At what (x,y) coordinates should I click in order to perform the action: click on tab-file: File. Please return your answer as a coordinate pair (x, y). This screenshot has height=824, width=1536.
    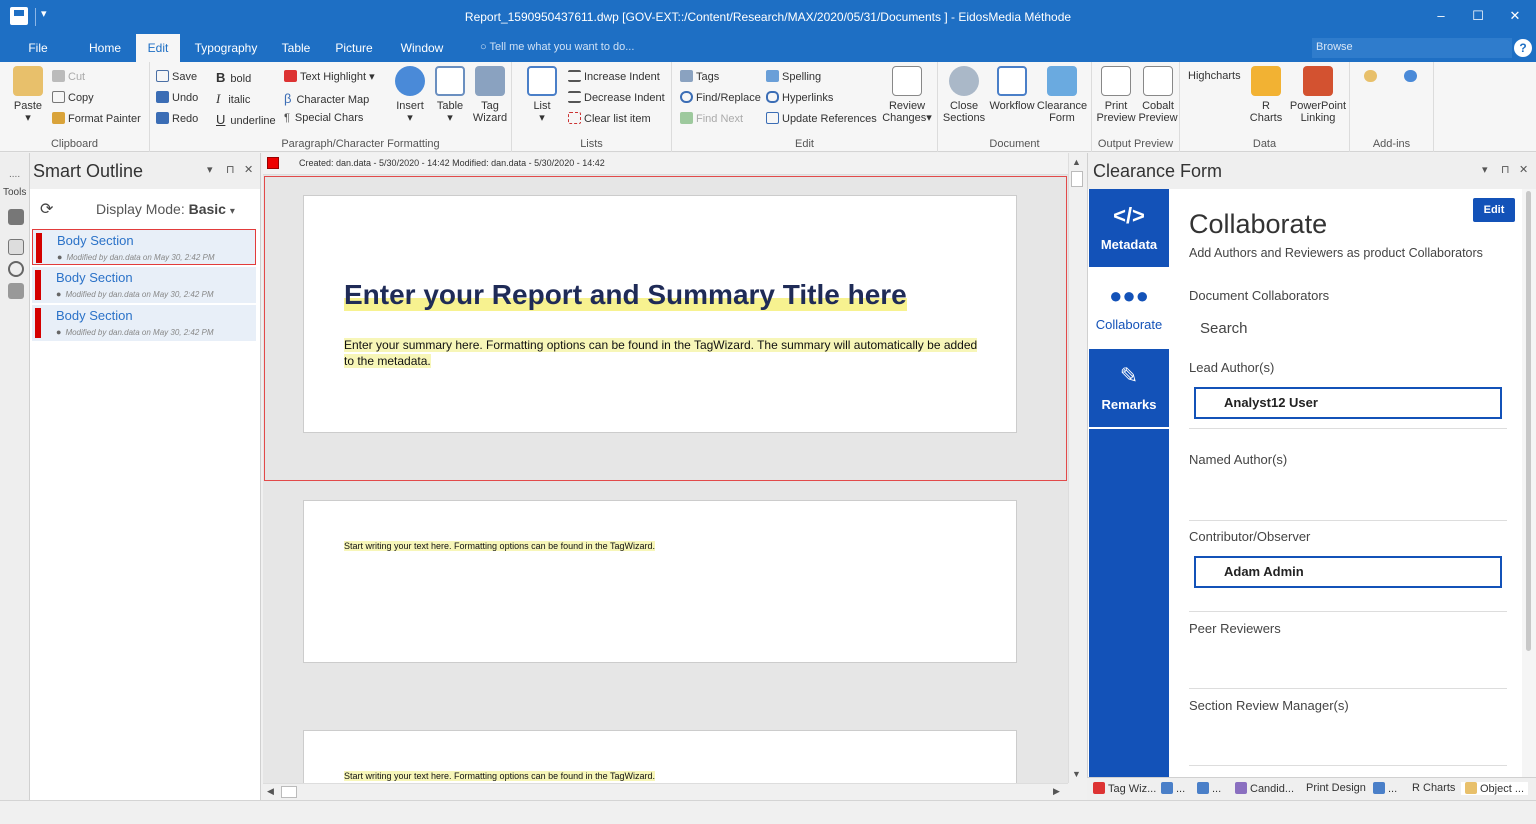
    Looking at the image, I should click on (38, 48).